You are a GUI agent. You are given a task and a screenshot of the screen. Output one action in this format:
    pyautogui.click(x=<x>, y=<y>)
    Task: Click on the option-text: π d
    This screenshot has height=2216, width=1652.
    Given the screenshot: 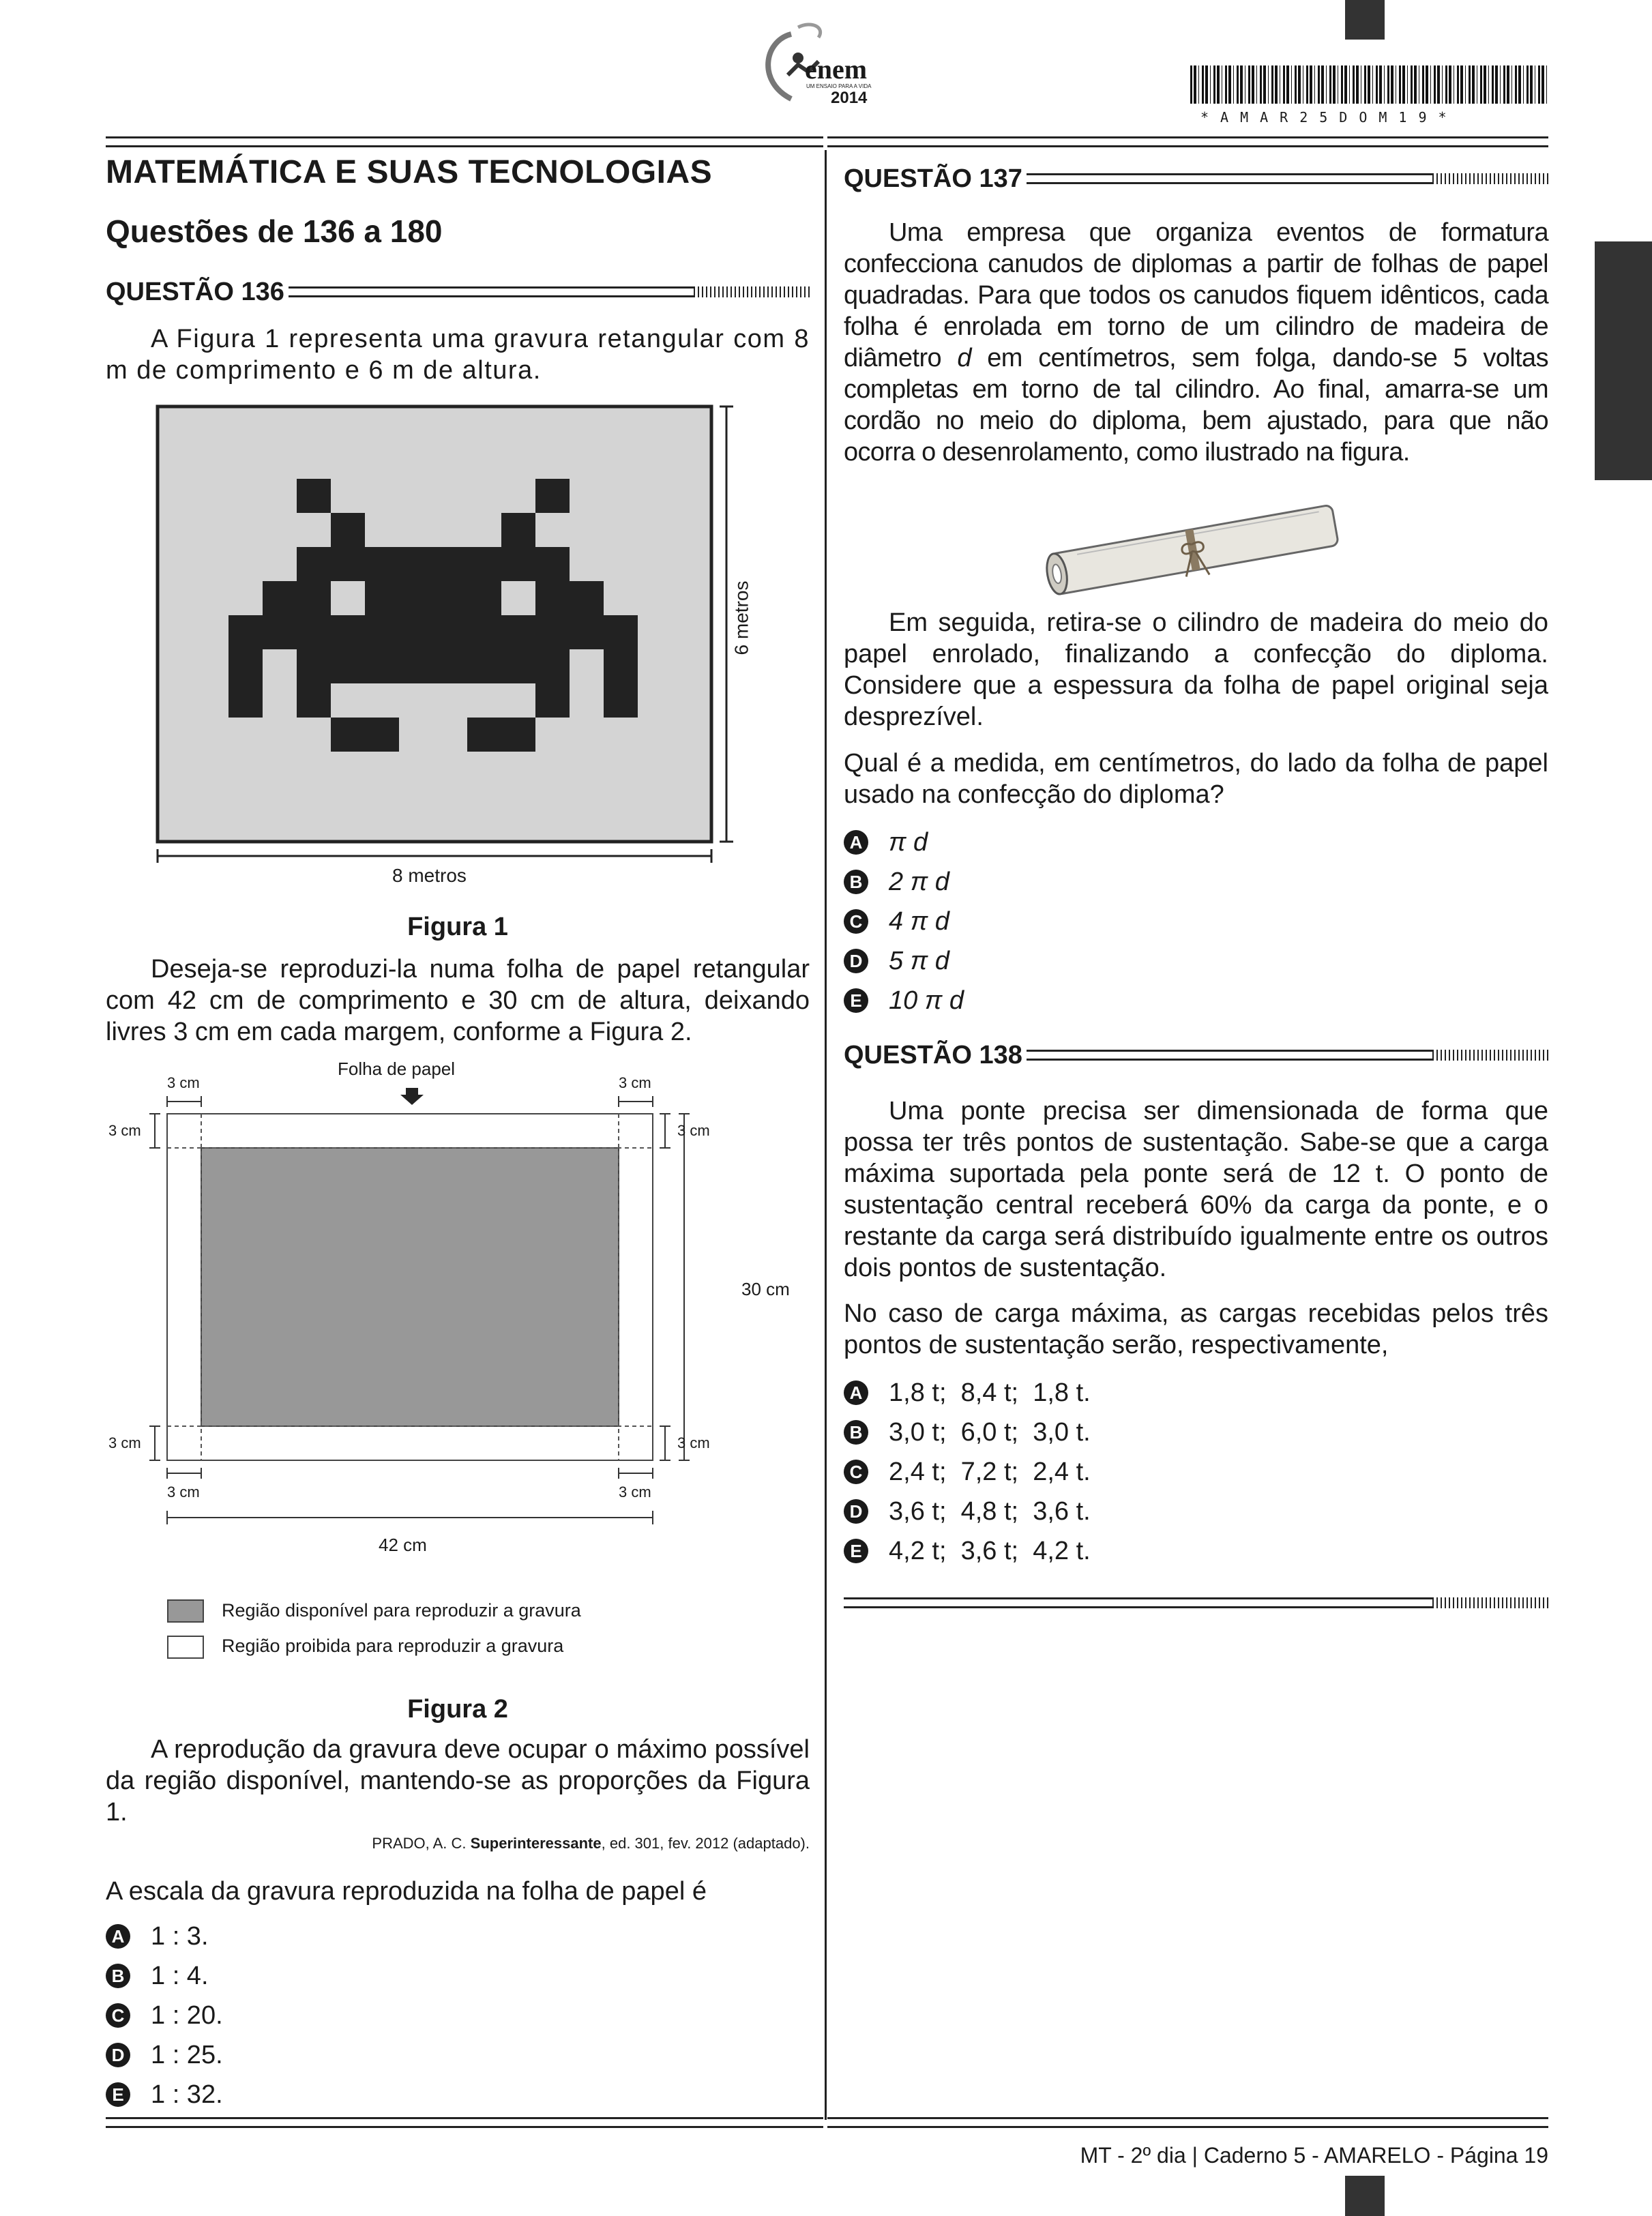 What is the action you would take?
    pyautogui.click(x=908, y=842)
    